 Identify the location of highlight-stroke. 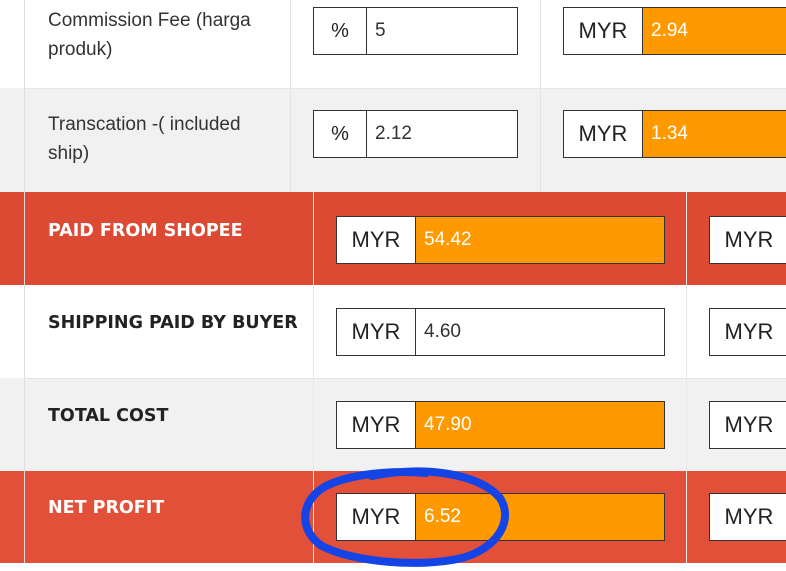
(405, 517).